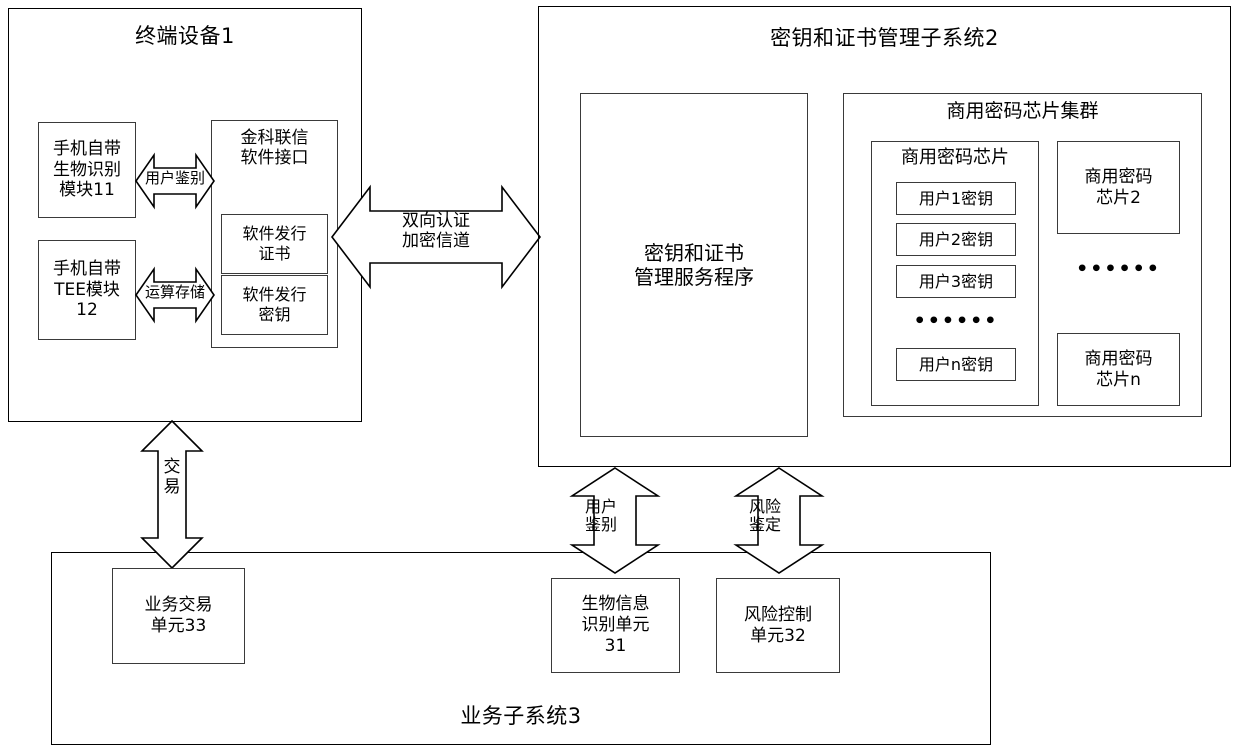 The height and width of the screenshot is (754, 1240). Describe the element at coordinates (956, 239) in the screenshot. I see `user-key-item: 用户2密钥` at that location.